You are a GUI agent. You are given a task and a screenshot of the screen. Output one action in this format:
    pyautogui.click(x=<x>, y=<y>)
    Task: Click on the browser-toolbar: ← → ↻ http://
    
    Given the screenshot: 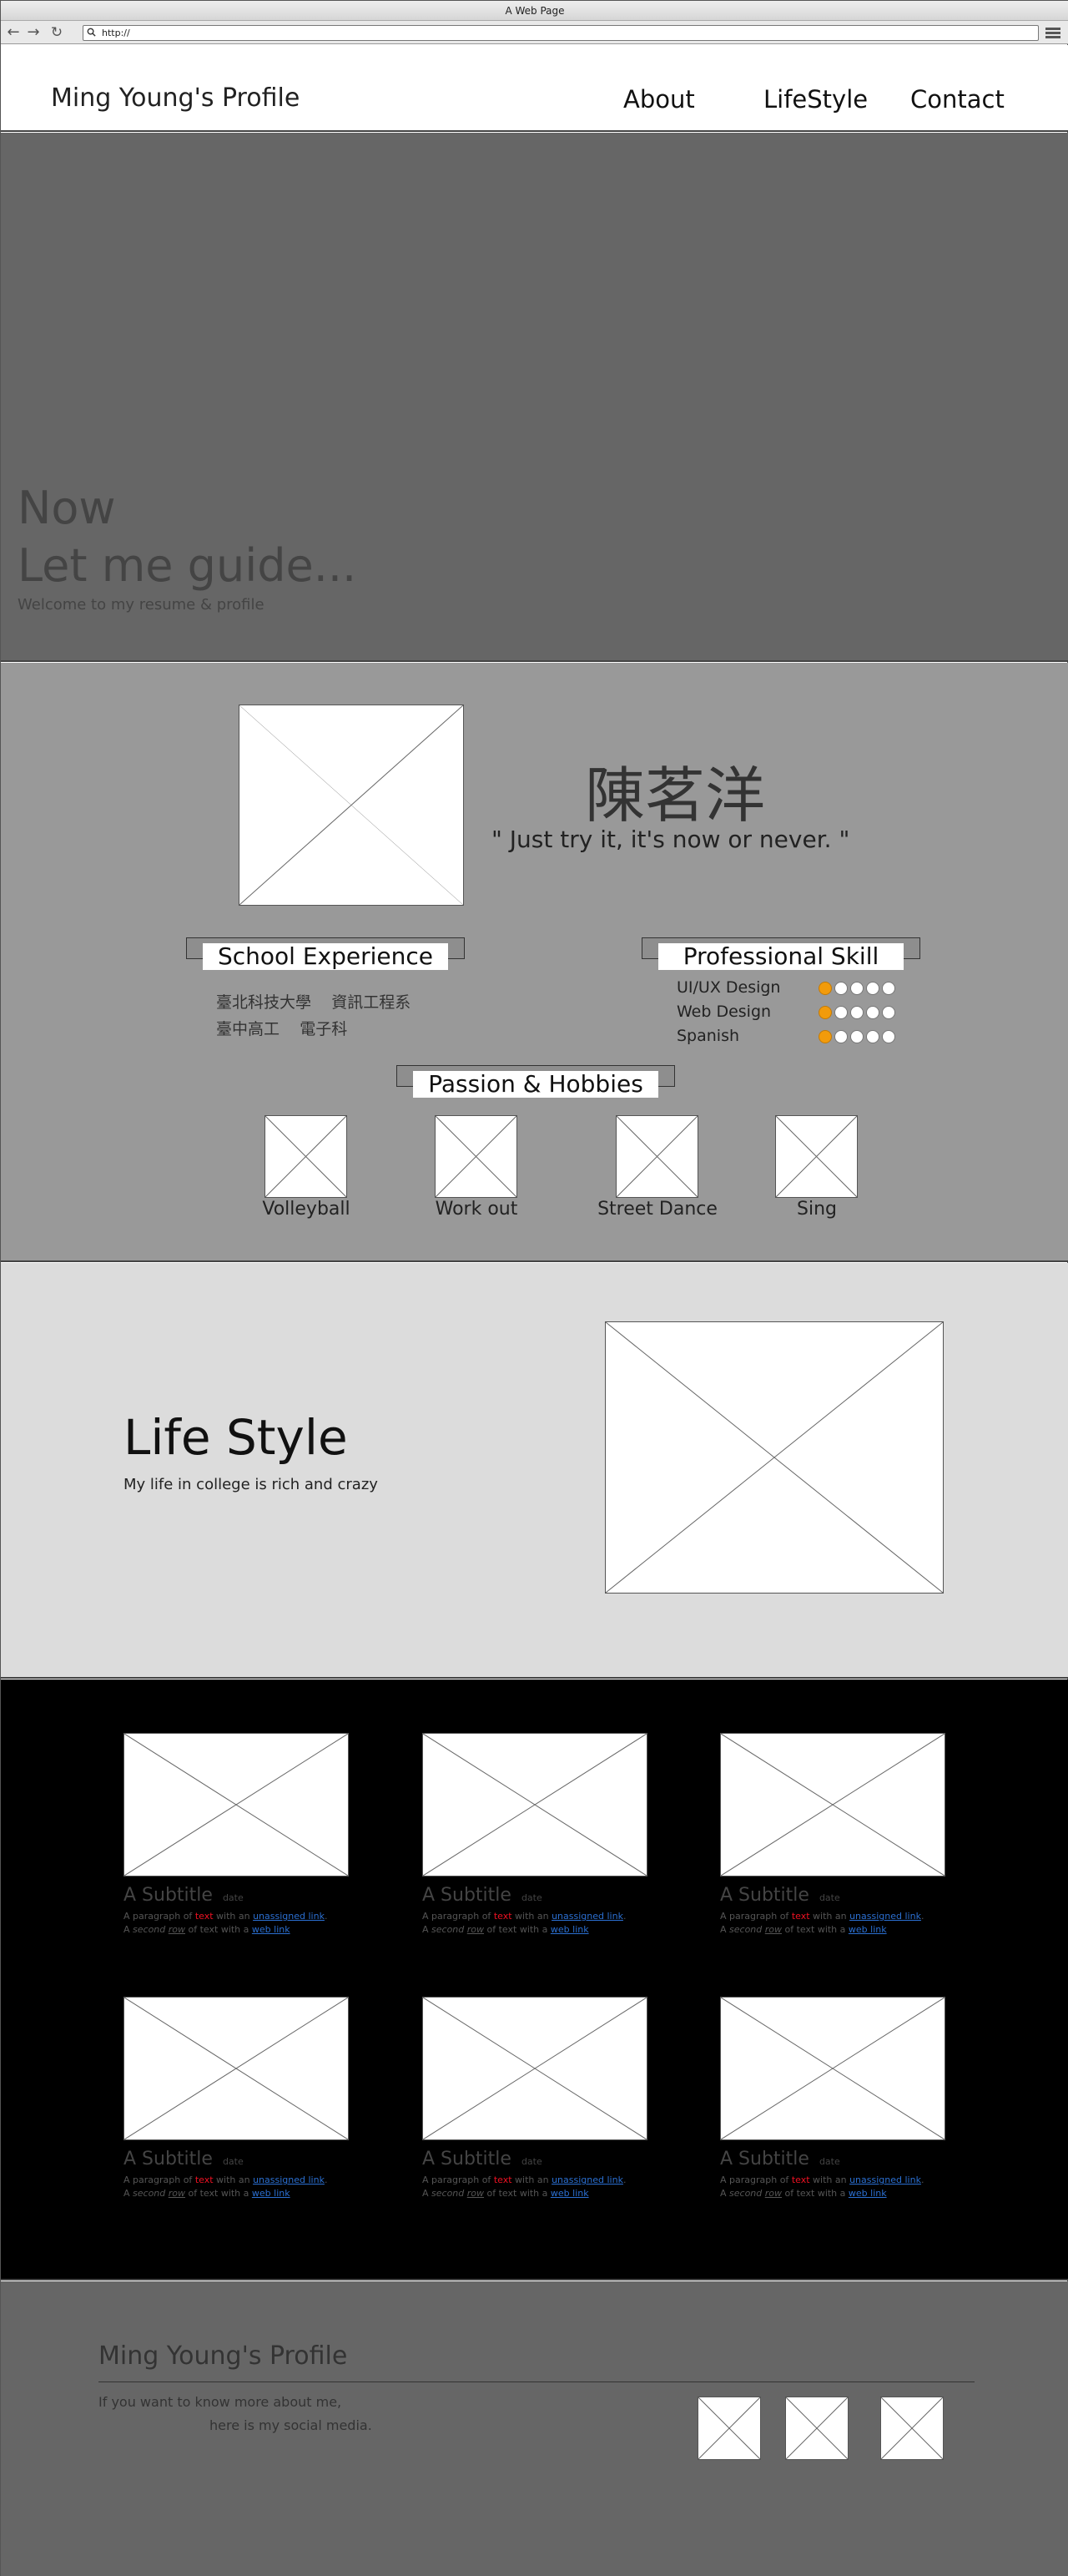 What is the action you would take?
    pyautogui.click(x=534, y=32)
    